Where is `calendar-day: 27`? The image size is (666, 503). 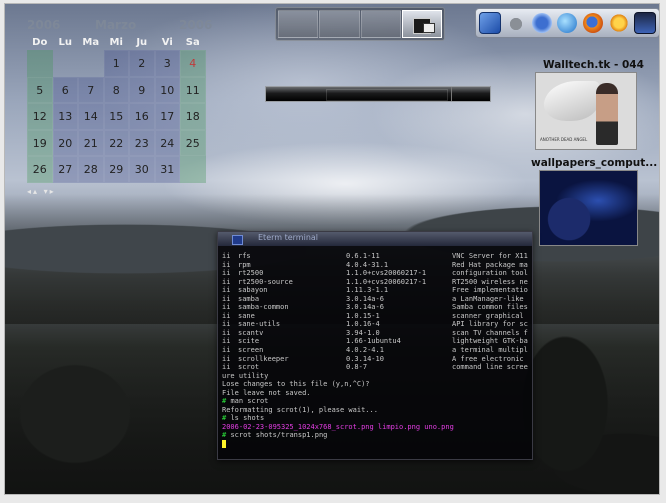 calendar-day: 27 is located at coordinates (65, 169).